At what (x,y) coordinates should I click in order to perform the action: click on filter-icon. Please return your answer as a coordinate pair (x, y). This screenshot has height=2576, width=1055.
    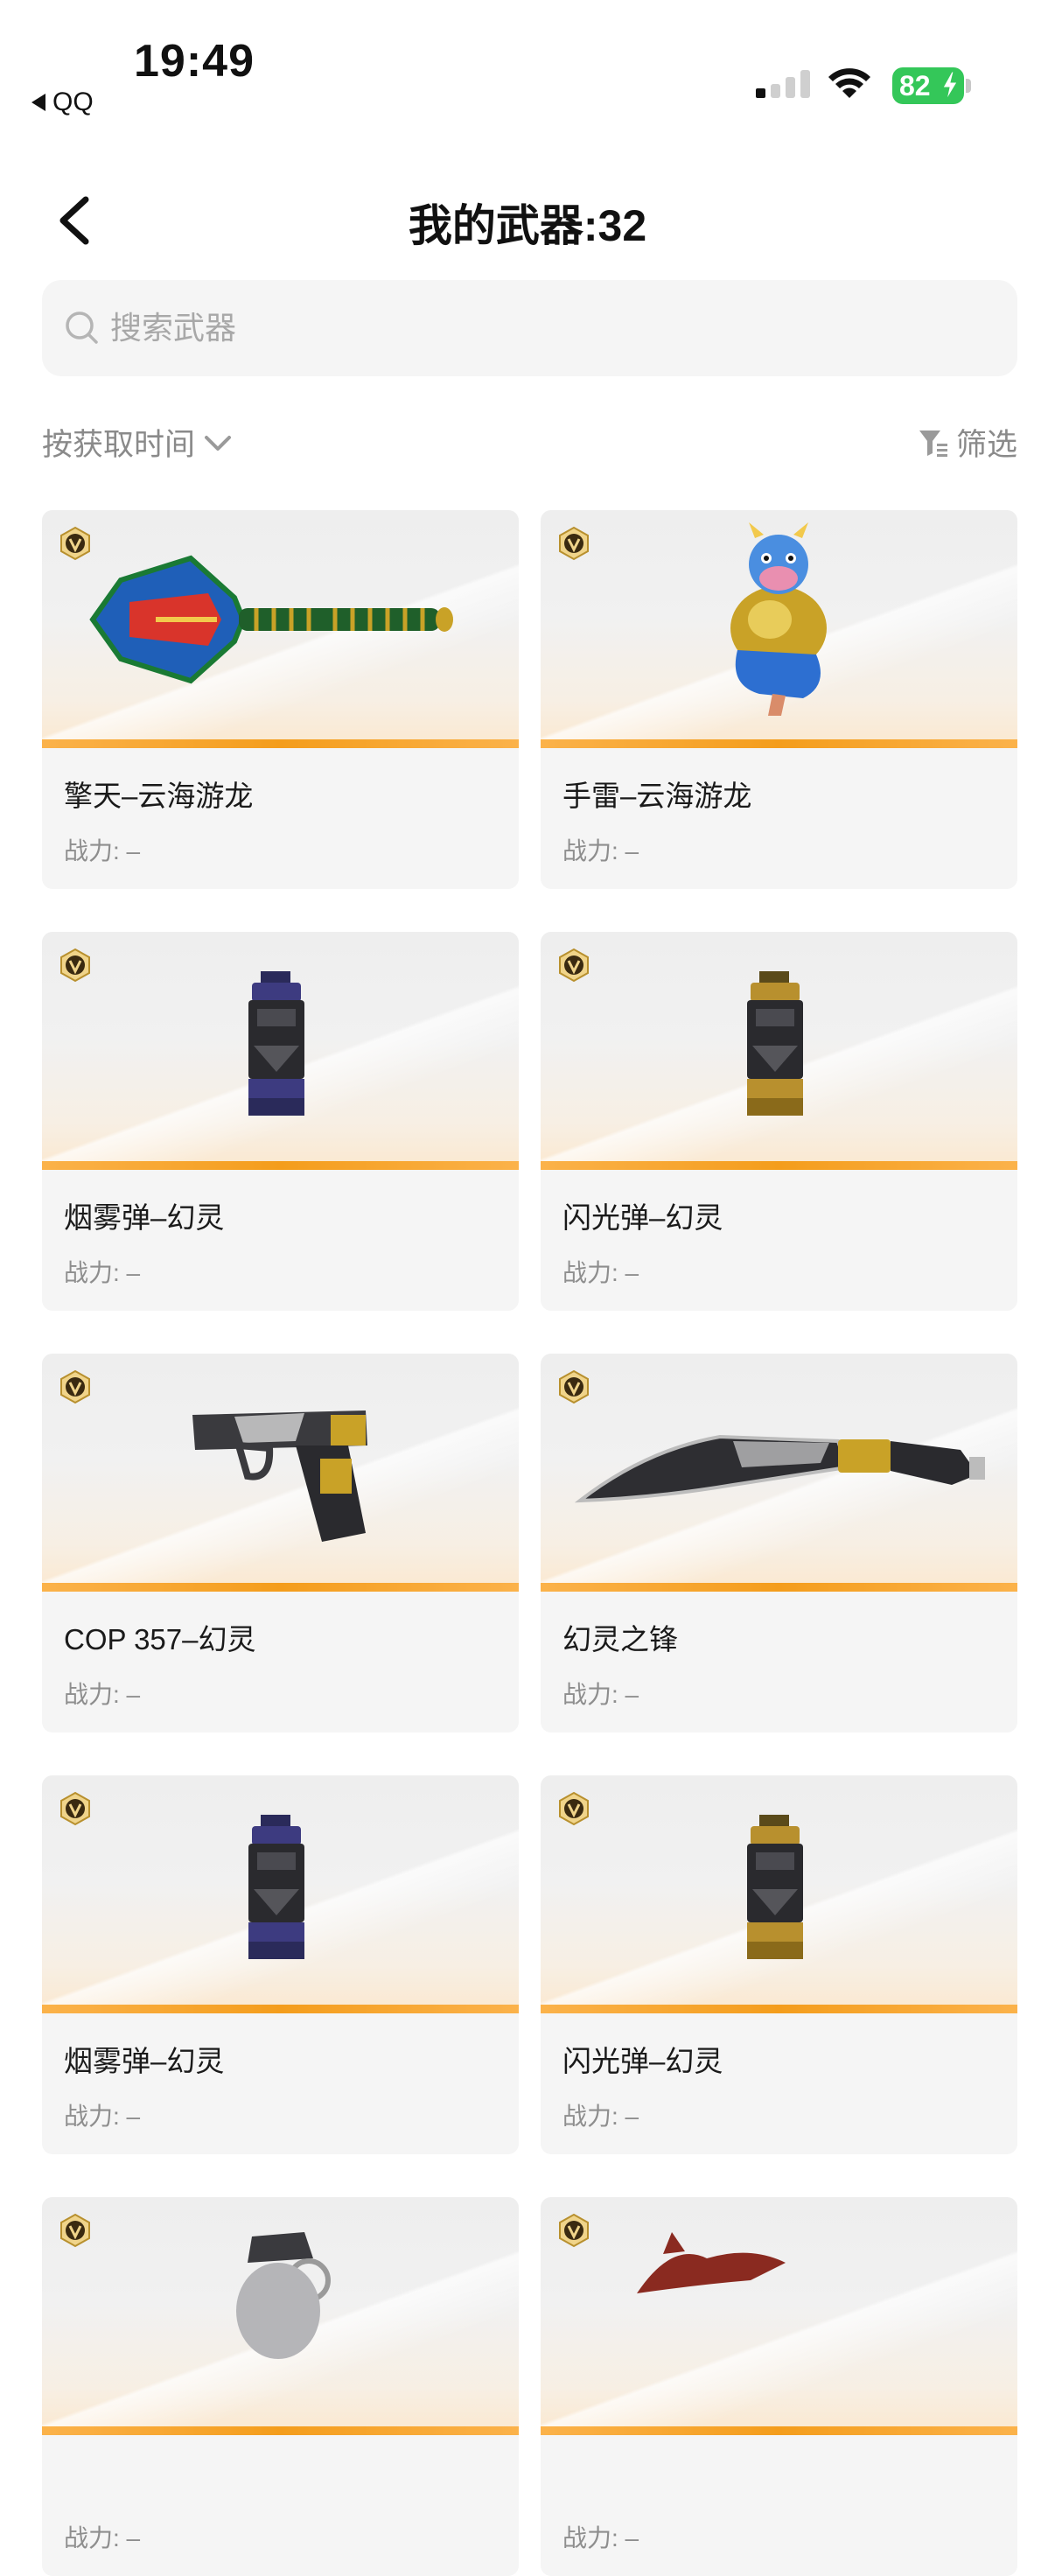
    Looking at the image, I should click on (933, 443).